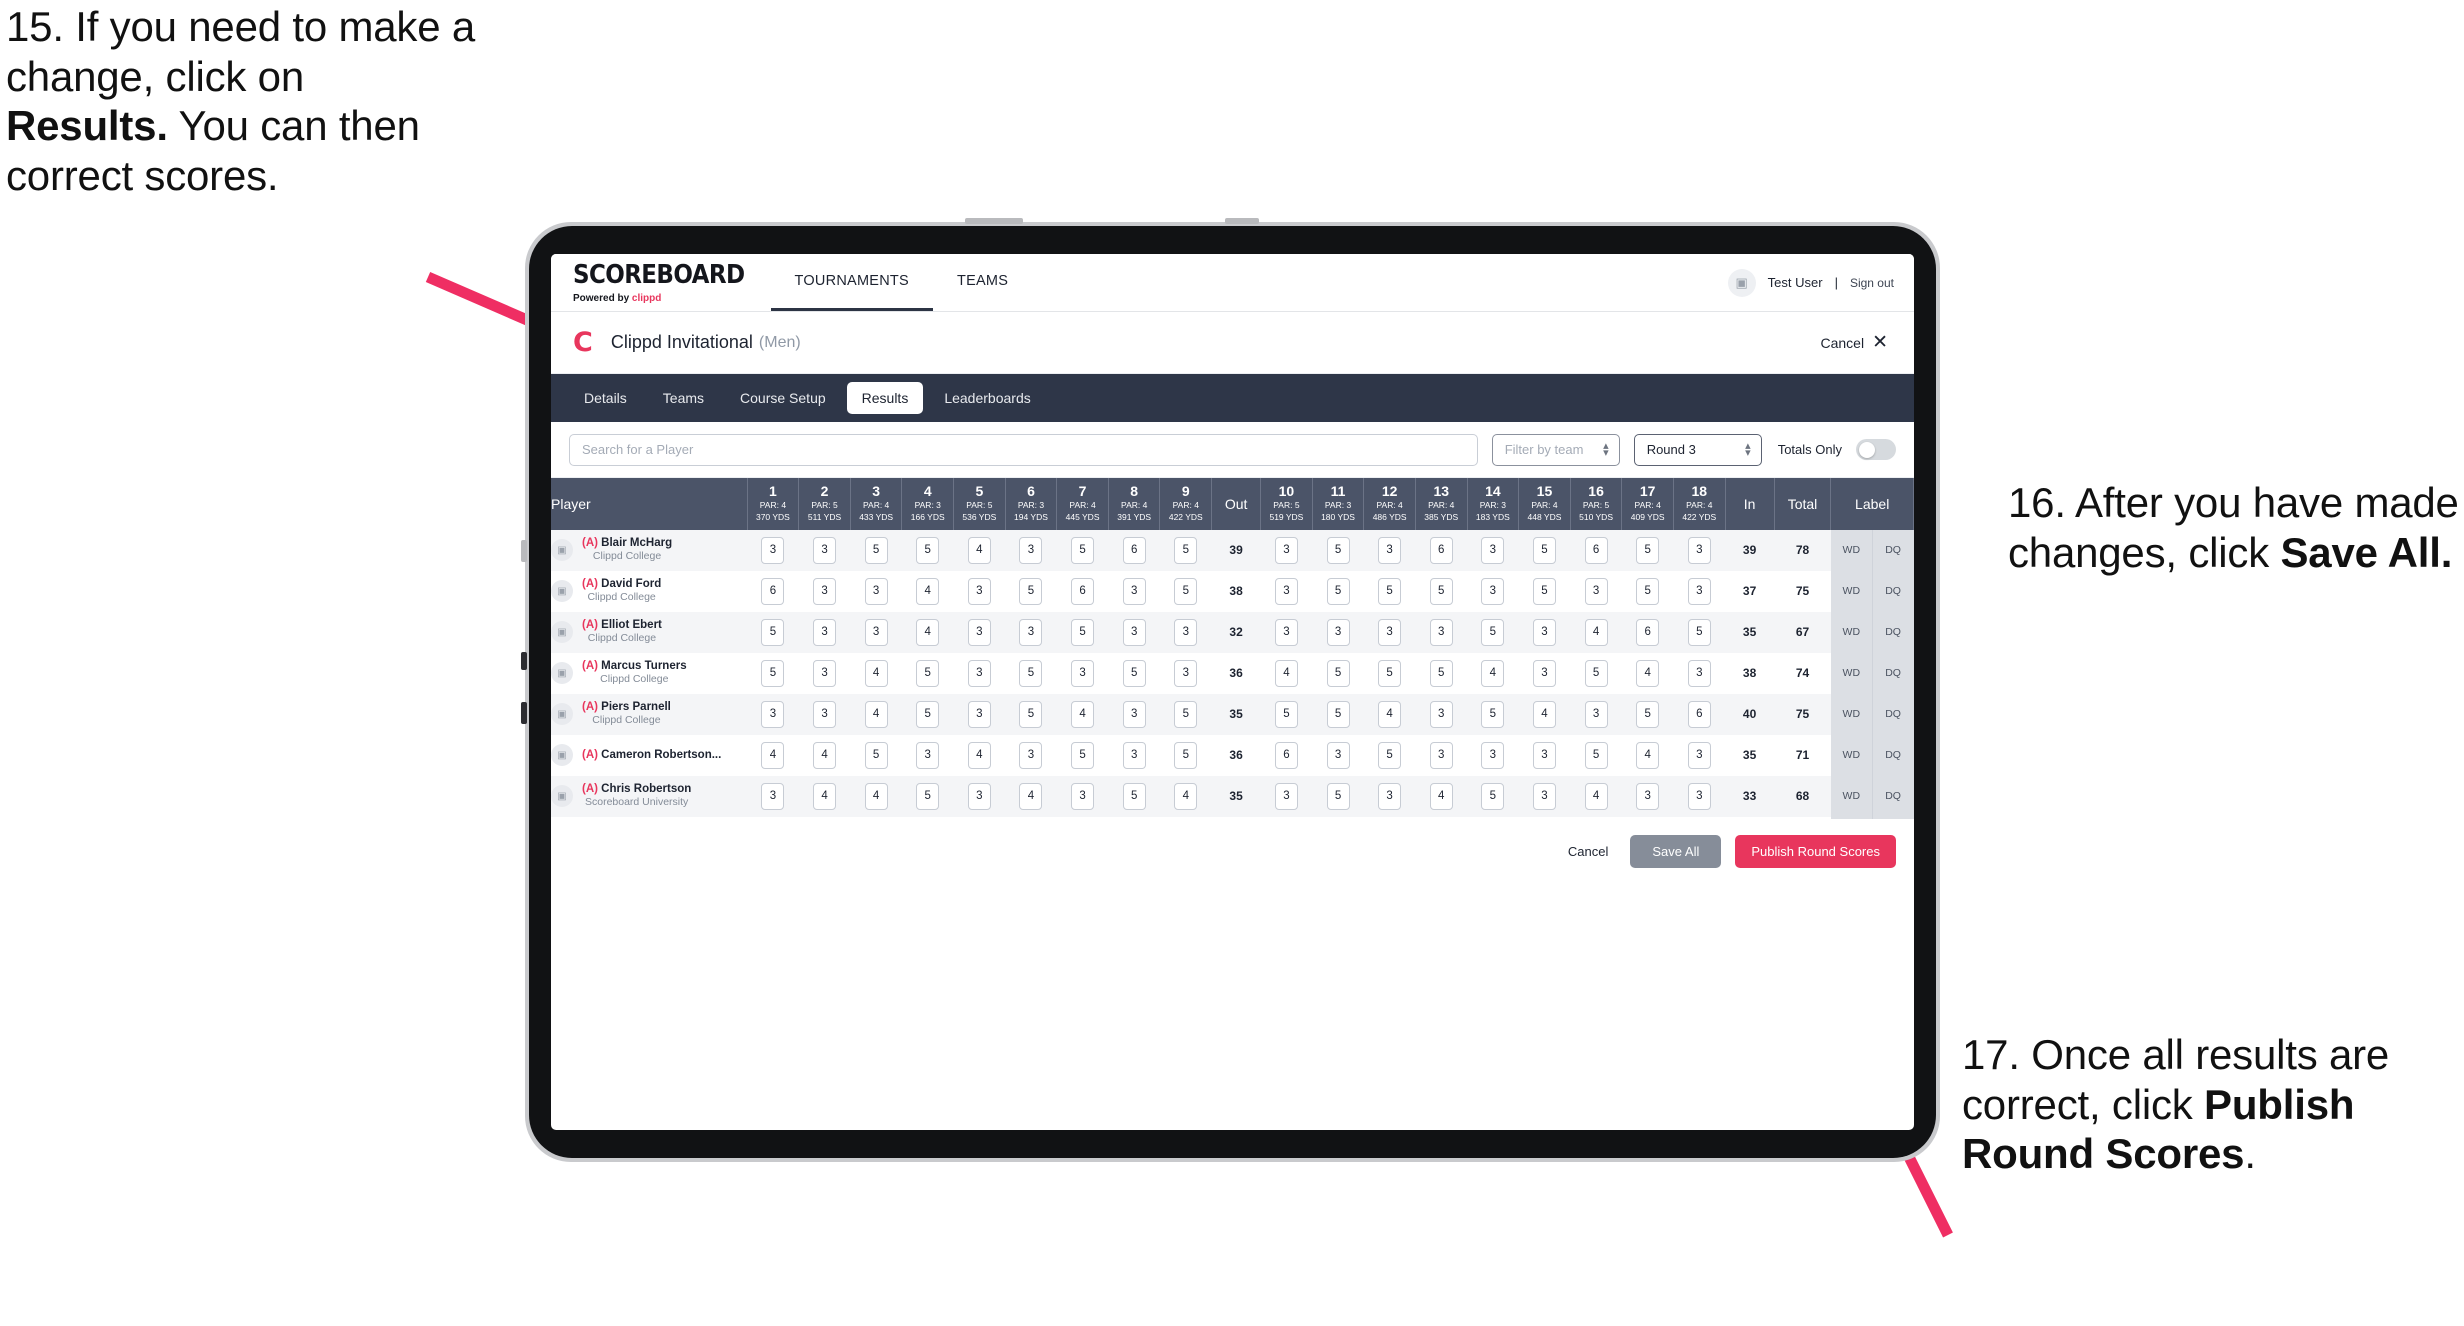 Image resolution: width=2464 pixels, height=1326 pixels. What do you see at coordinates (851, 282) in the screenshot?
I see `topnav-item-tournaments: TOURNAMENTS` at bounding box center [851, 282].